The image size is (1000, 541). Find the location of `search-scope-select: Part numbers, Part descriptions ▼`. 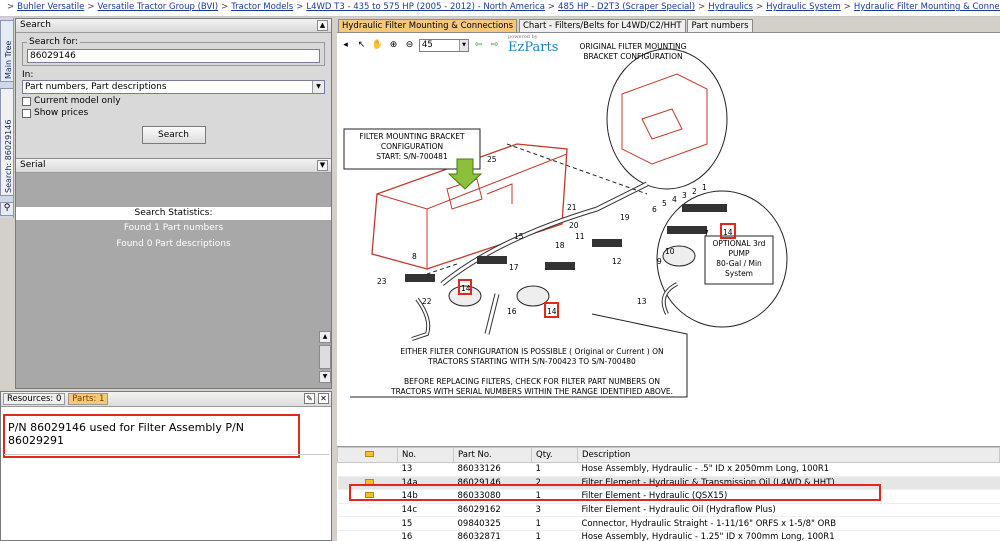

search-scope-select: Part numbers, Part descriptions ▼ is located at coordinates (173, 87).